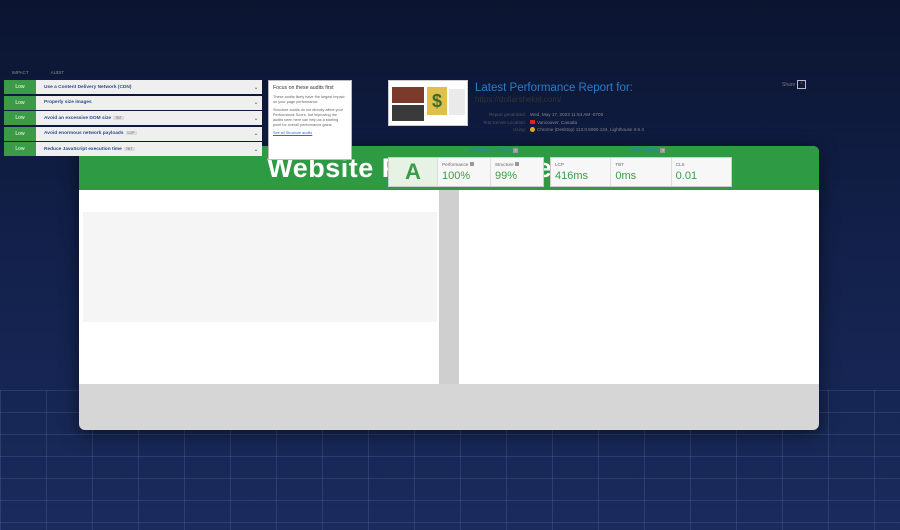  Describe the element at coordinates (20, 72) in the screenshot. I see `col-impact-header: IMPACT` at that location.